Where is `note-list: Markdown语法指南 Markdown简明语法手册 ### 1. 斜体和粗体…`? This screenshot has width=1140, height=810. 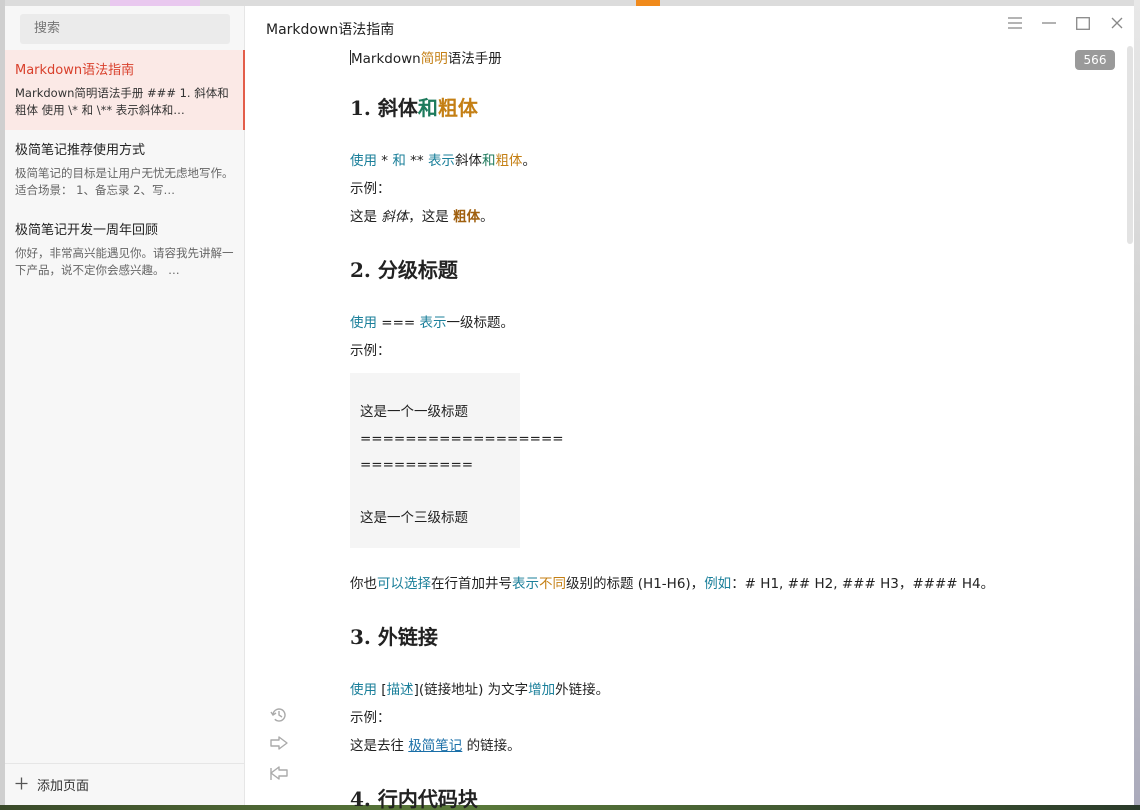 note-list: Markdown语法指南 Markdown简明语法手册 ### 1. 斜体和粗体… is located at coordinates (125, 170).